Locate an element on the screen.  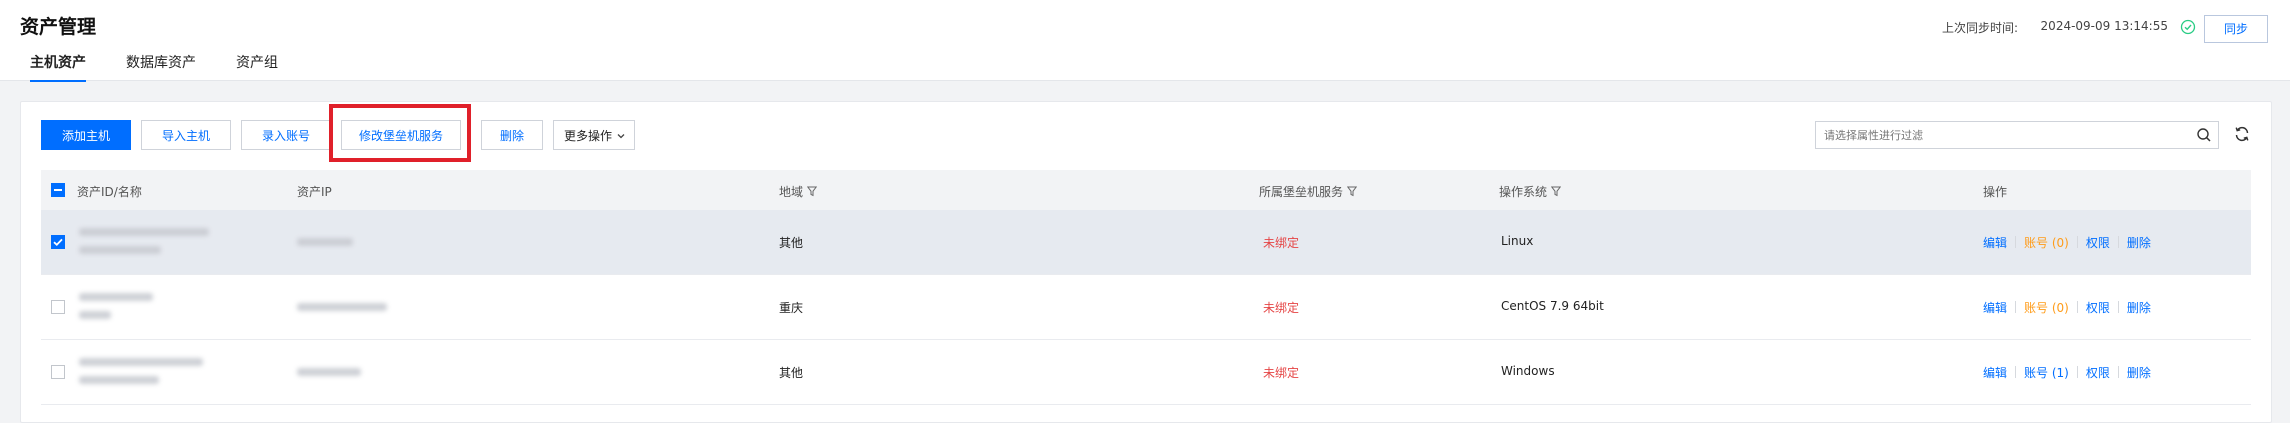
filter-search is located at coordinates (2017, 135).